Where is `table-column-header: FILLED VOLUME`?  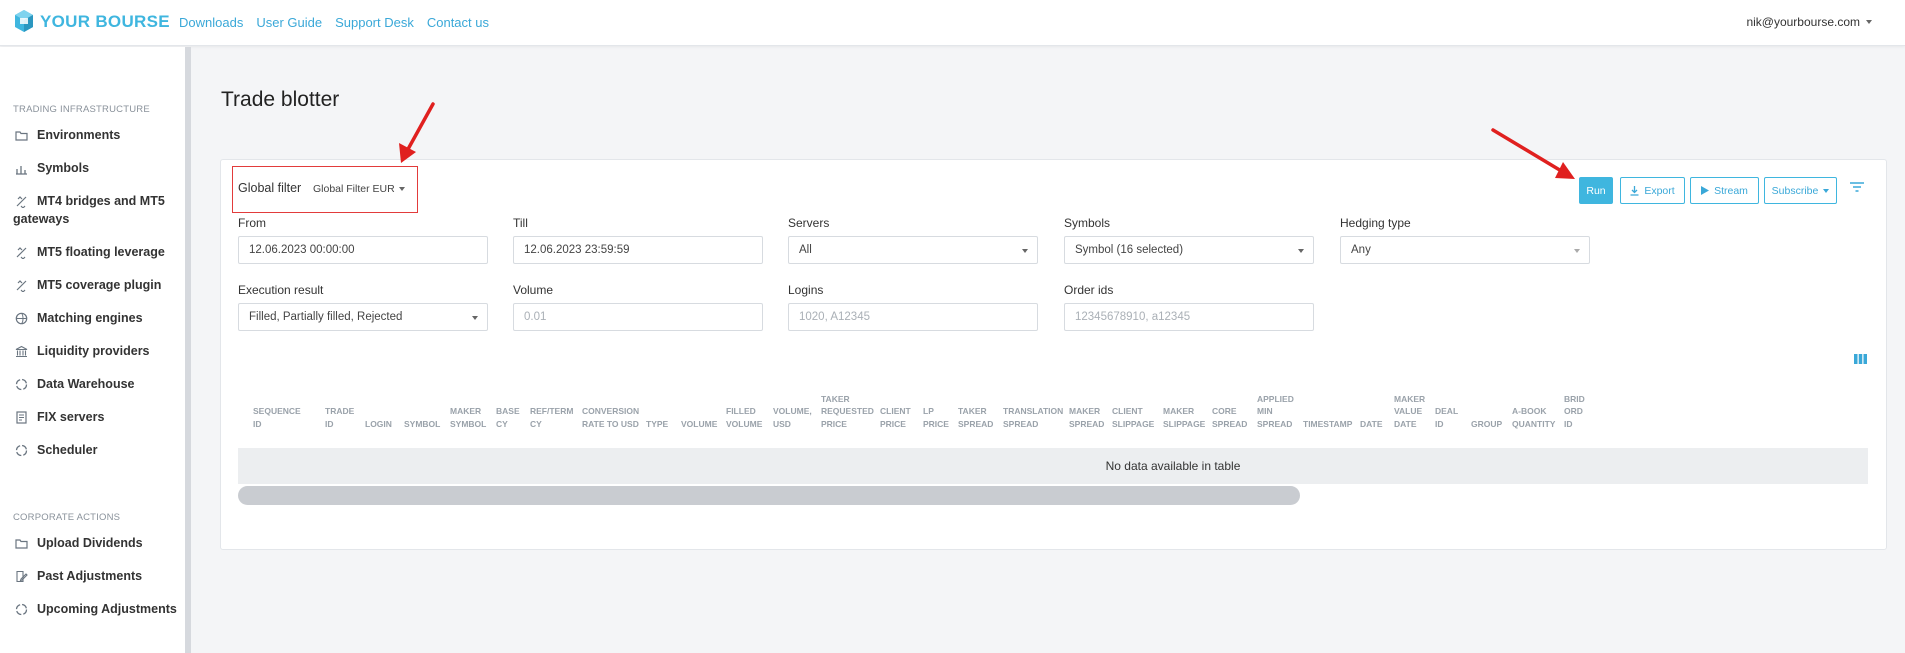 table-column-header: FILLED VOLUME is located at coordinates (744, 417).